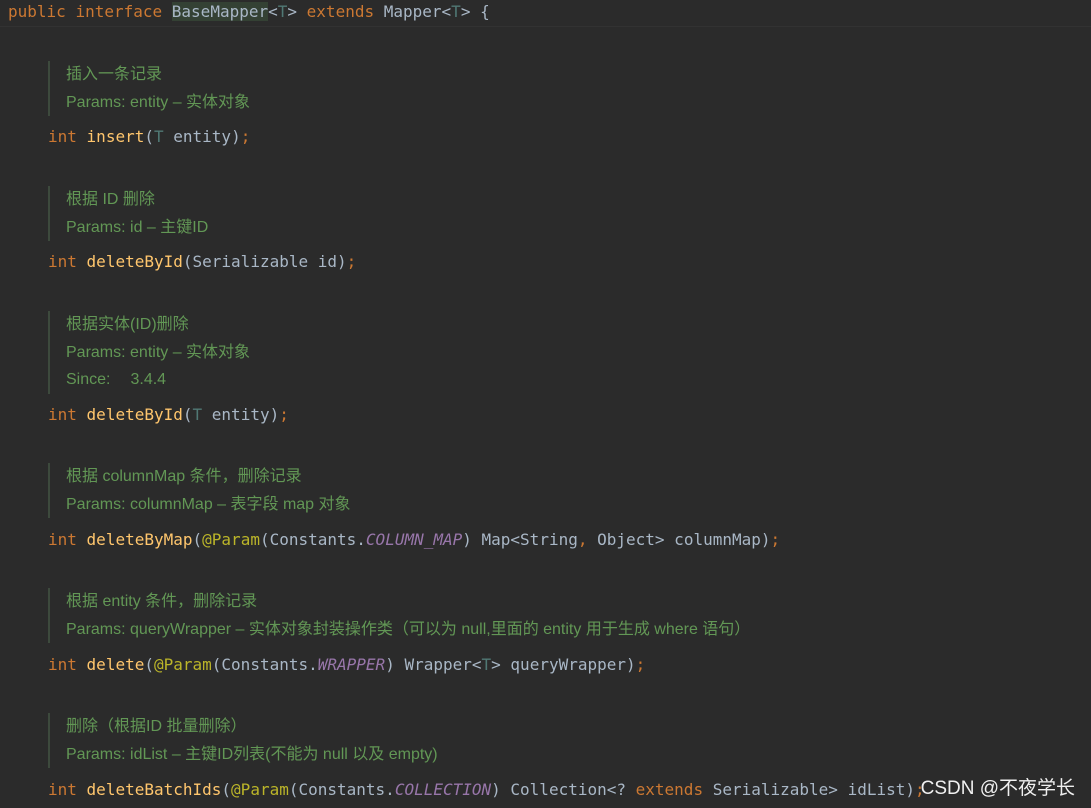 The height and width of the screenshot is (808, 1091). I want to click on doc-summary: 插入一条记录, so click(114, 74).